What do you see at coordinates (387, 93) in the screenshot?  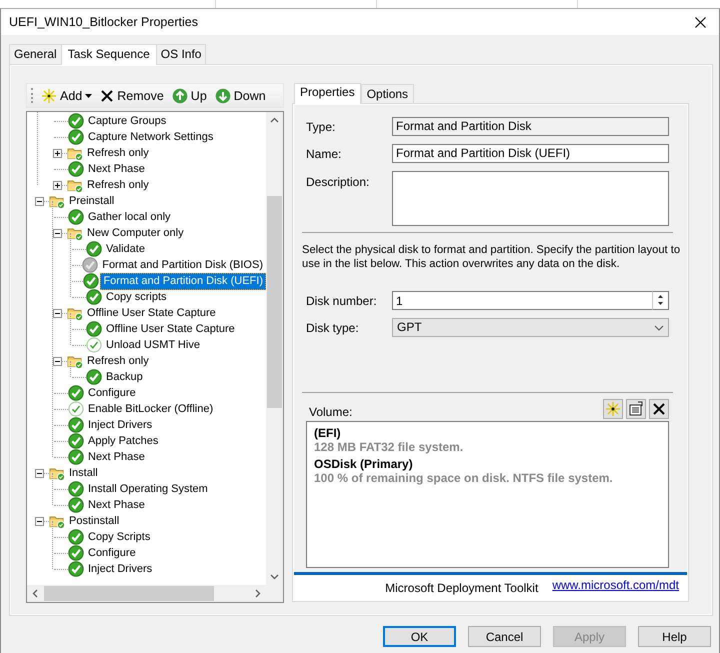 I see `tab: Options` at bounding box center [387, 93].